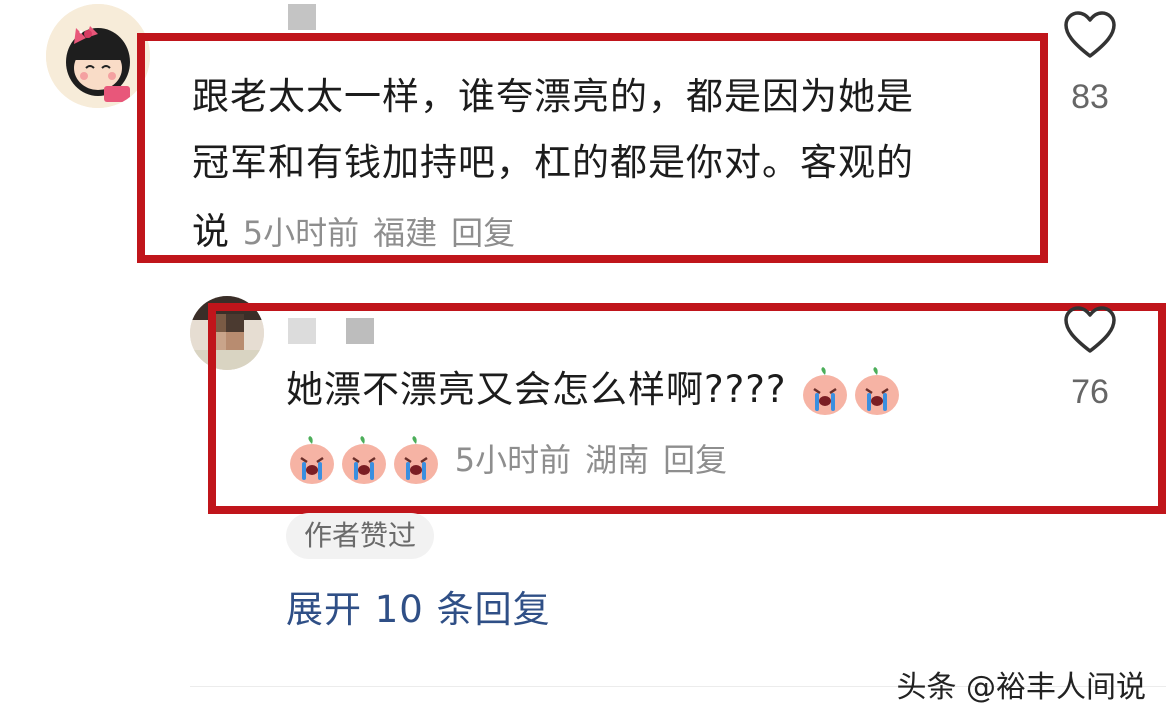  I want to click on expand-replies-button: 展开 10 条回复, so click(418, 610).